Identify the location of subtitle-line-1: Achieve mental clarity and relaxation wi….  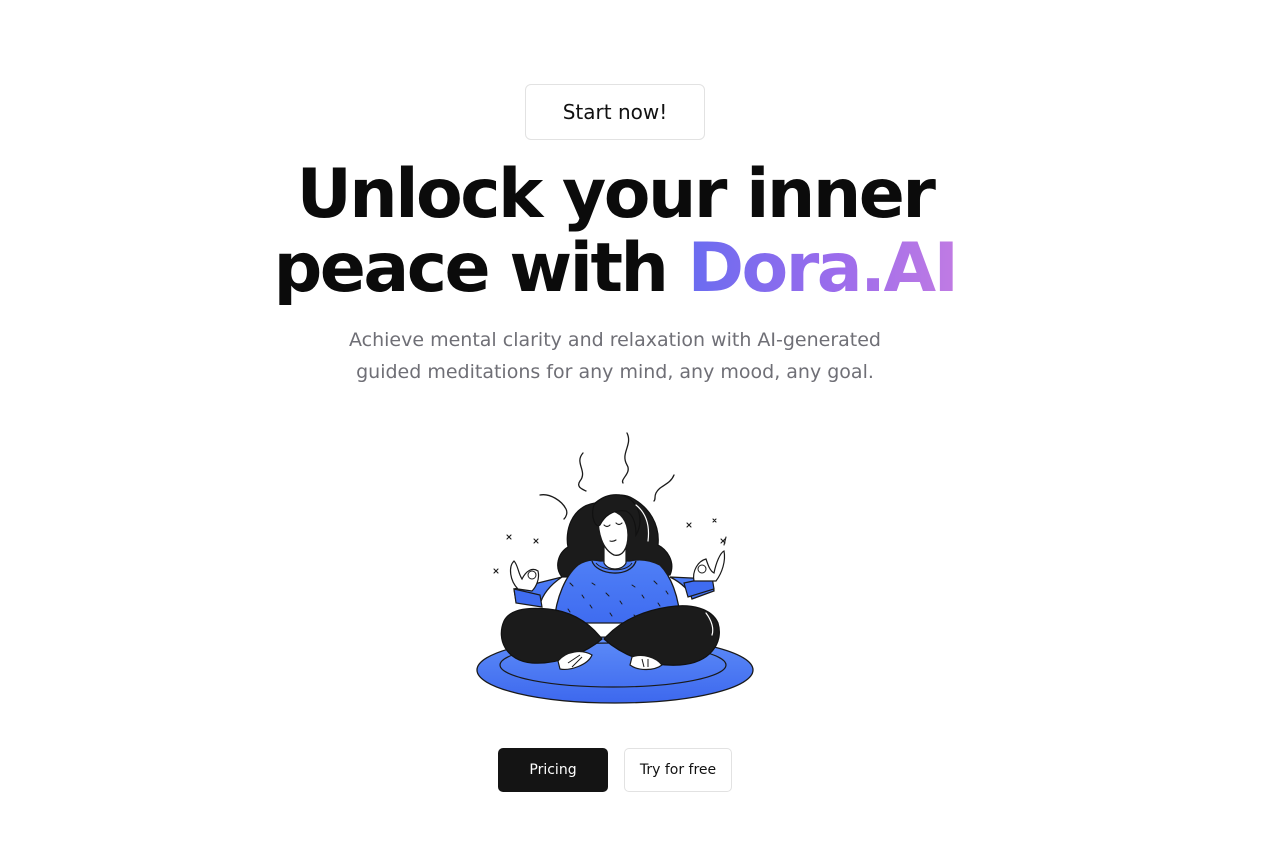
(615, 340).